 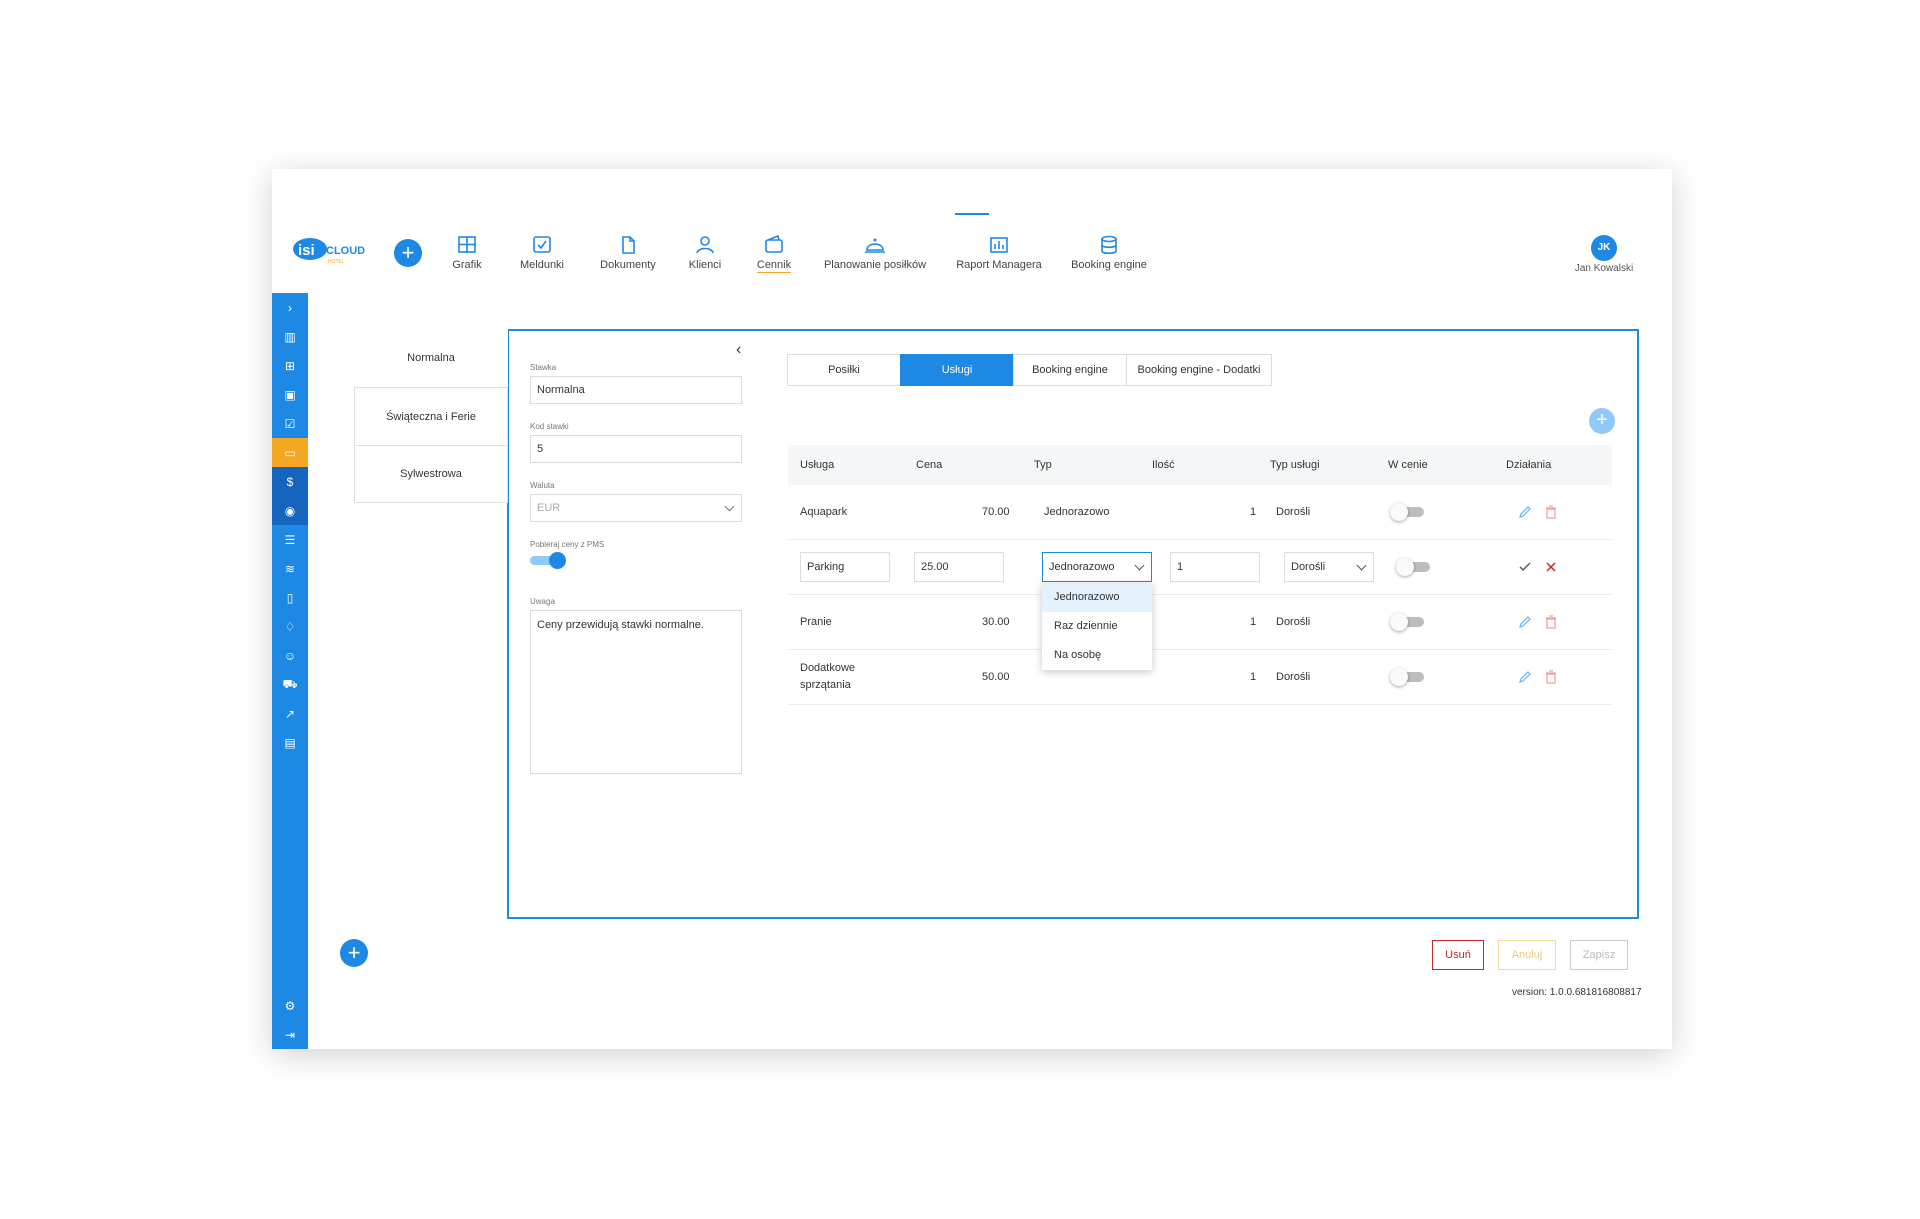 I want to click on nav-booking-engine: Booking engine, so click(x=1109, y=253).